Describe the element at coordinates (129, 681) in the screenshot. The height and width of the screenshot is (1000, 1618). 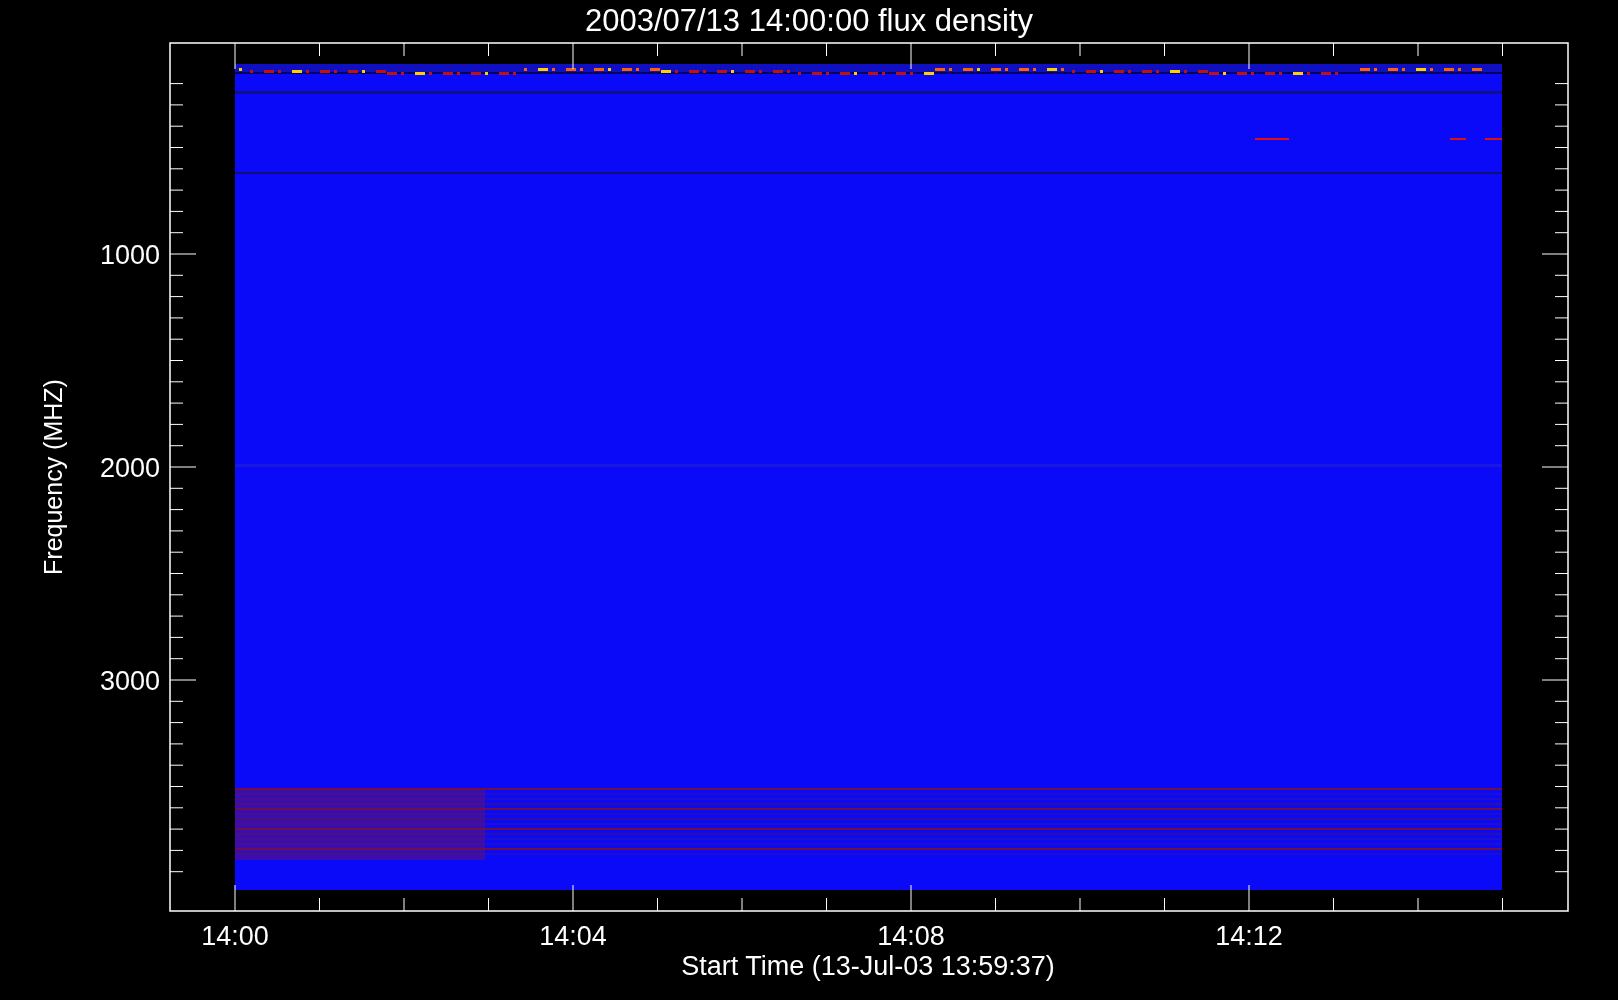
I see `tick-label: 3000` at that location.